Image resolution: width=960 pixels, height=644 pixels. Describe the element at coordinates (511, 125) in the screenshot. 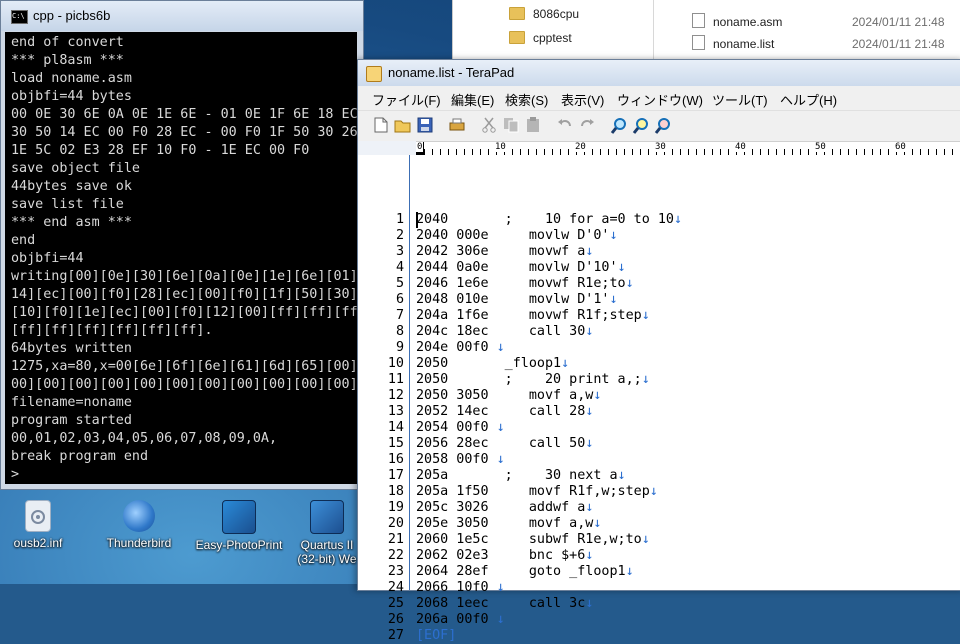

I see `copy-icon` at that location.